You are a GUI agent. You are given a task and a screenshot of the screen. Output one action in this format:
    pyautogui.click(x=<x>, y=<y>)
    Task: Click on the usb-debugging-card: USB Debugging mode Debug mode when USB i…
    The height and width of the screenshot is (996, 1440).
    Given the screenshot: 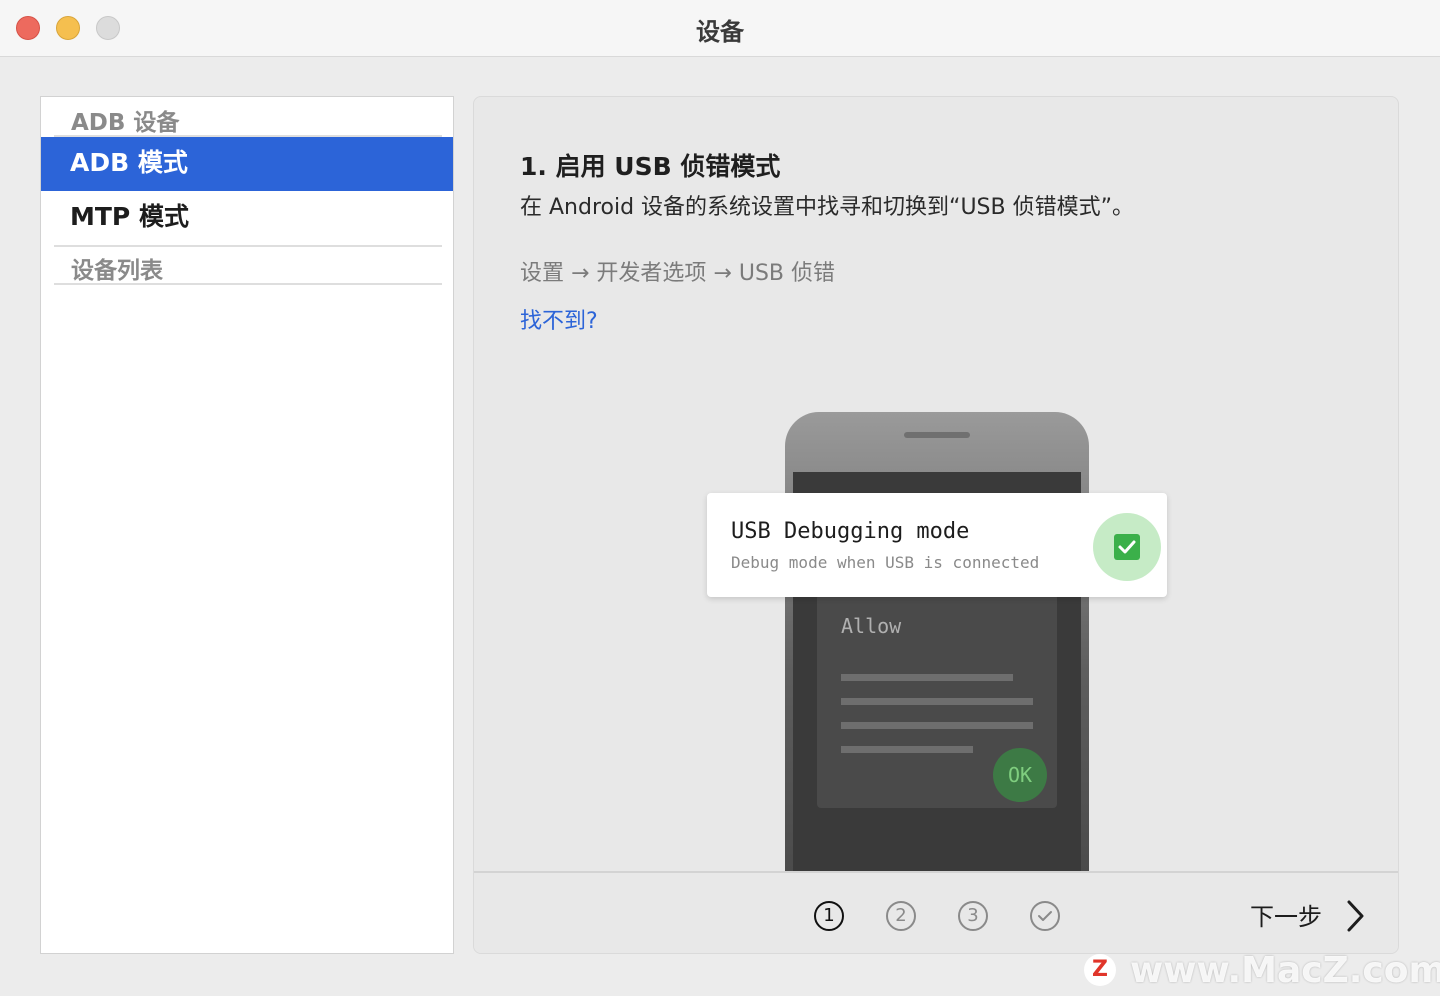 What is the action you would take?
    pyautogui.click(x=937, y=545)
    